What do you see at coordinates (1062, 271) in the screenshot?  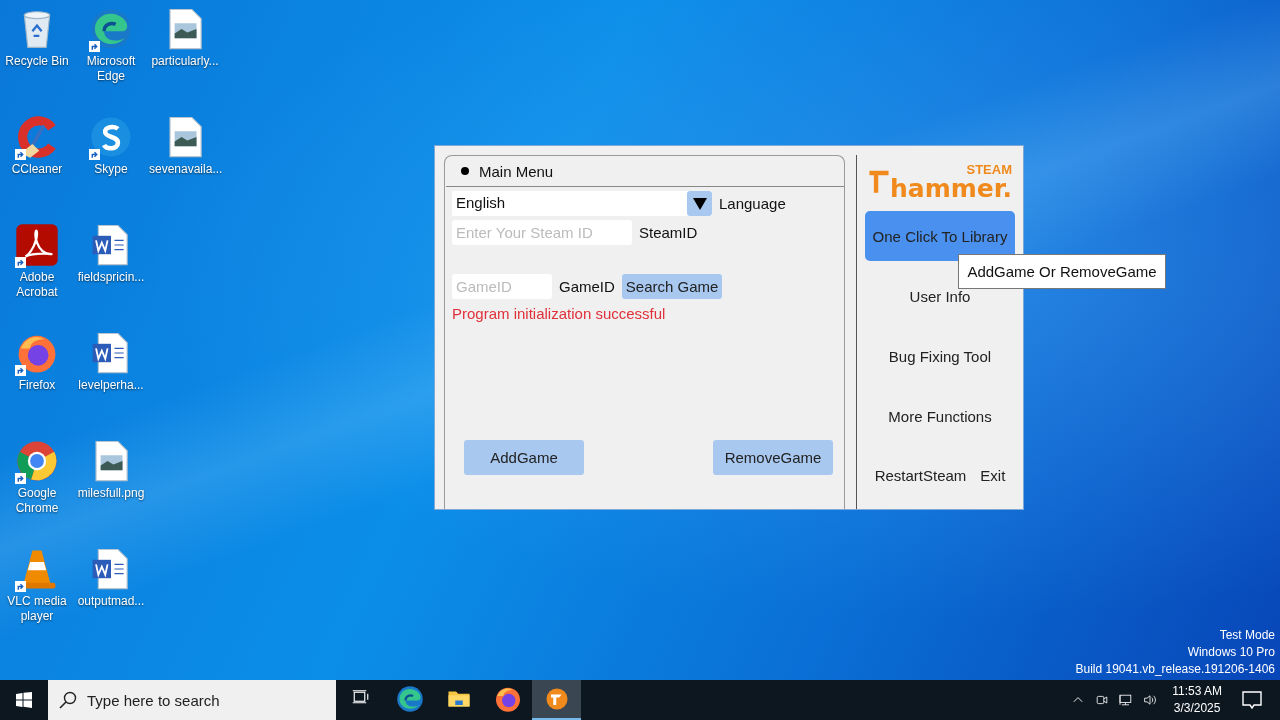 I see `tooltip: AddGame Or RemoveGame` at bounding box center [1062, 271].